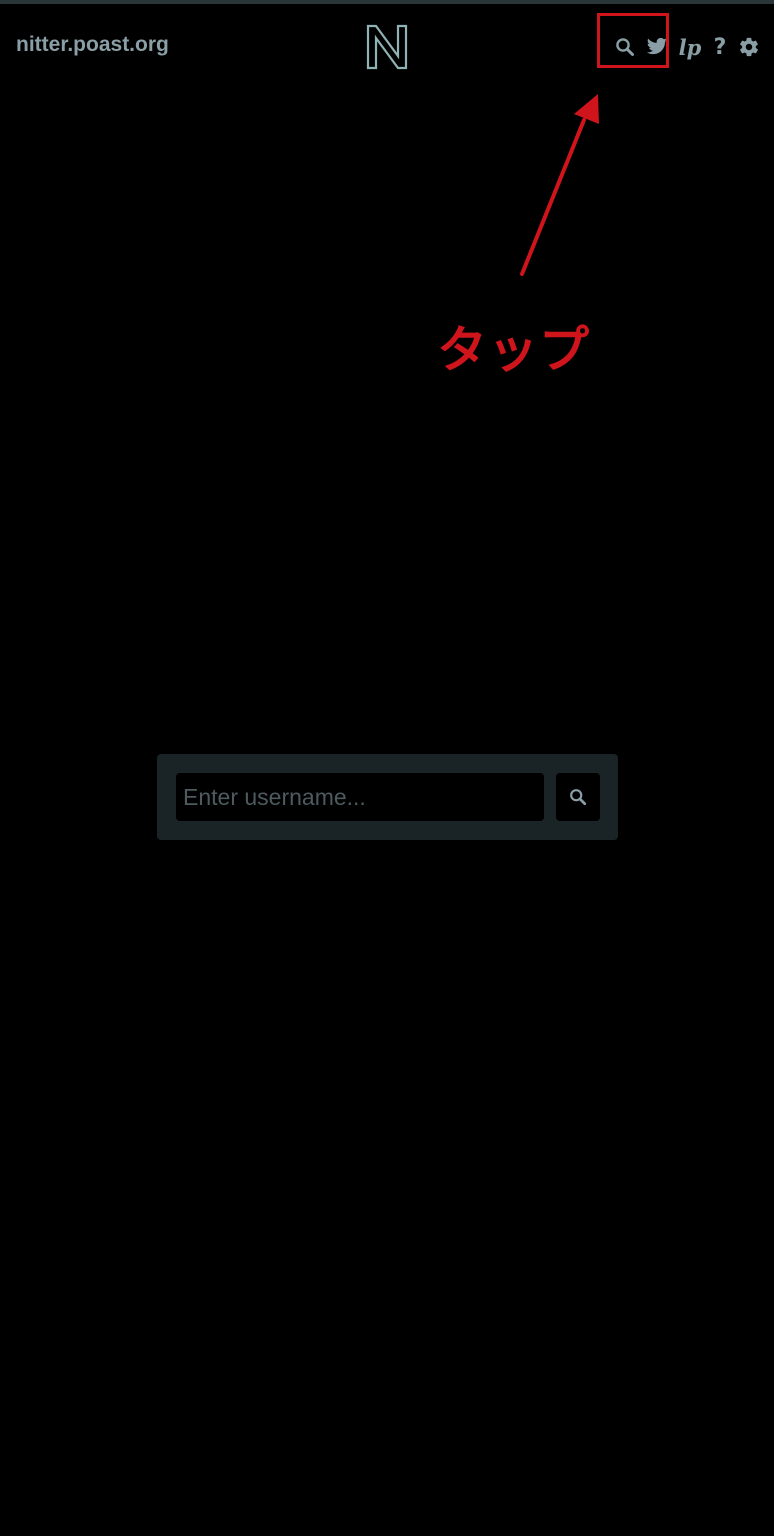  I want to click on annotation-highlight-box, so click(633, 40).